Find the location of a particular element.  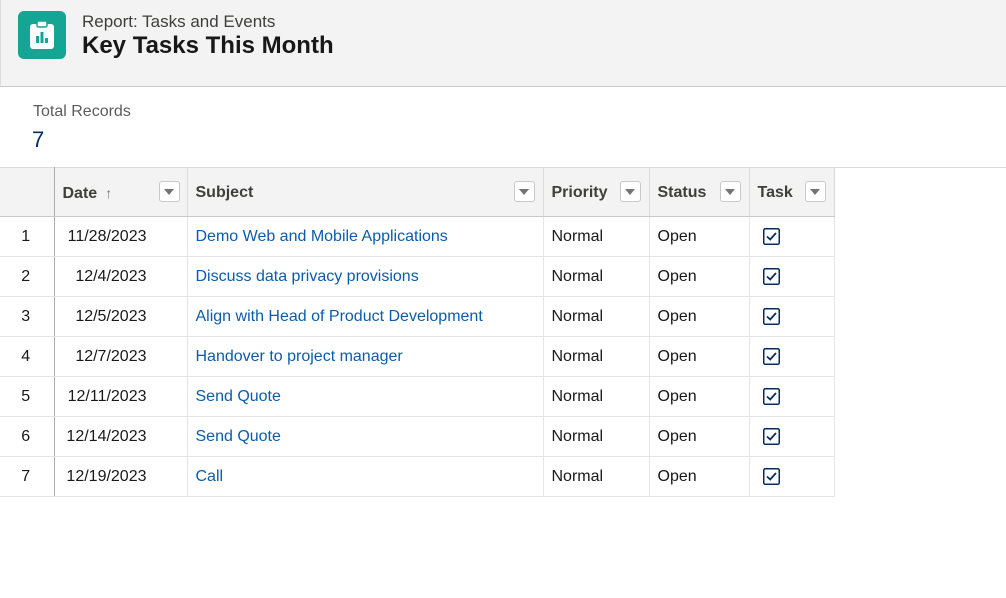

column-menu-button-priority is located at coordinates (630, 191).